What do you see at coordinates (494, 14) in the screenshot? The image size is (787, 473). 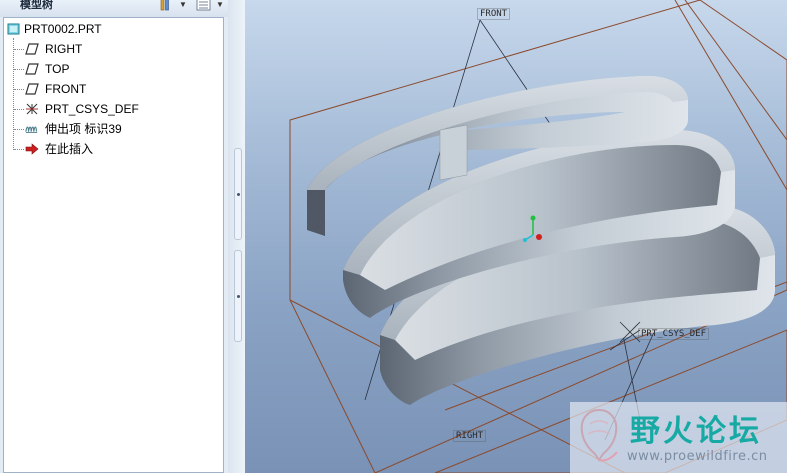 I see `datum-label-front: FRONT` at bounding box center [494, 14].